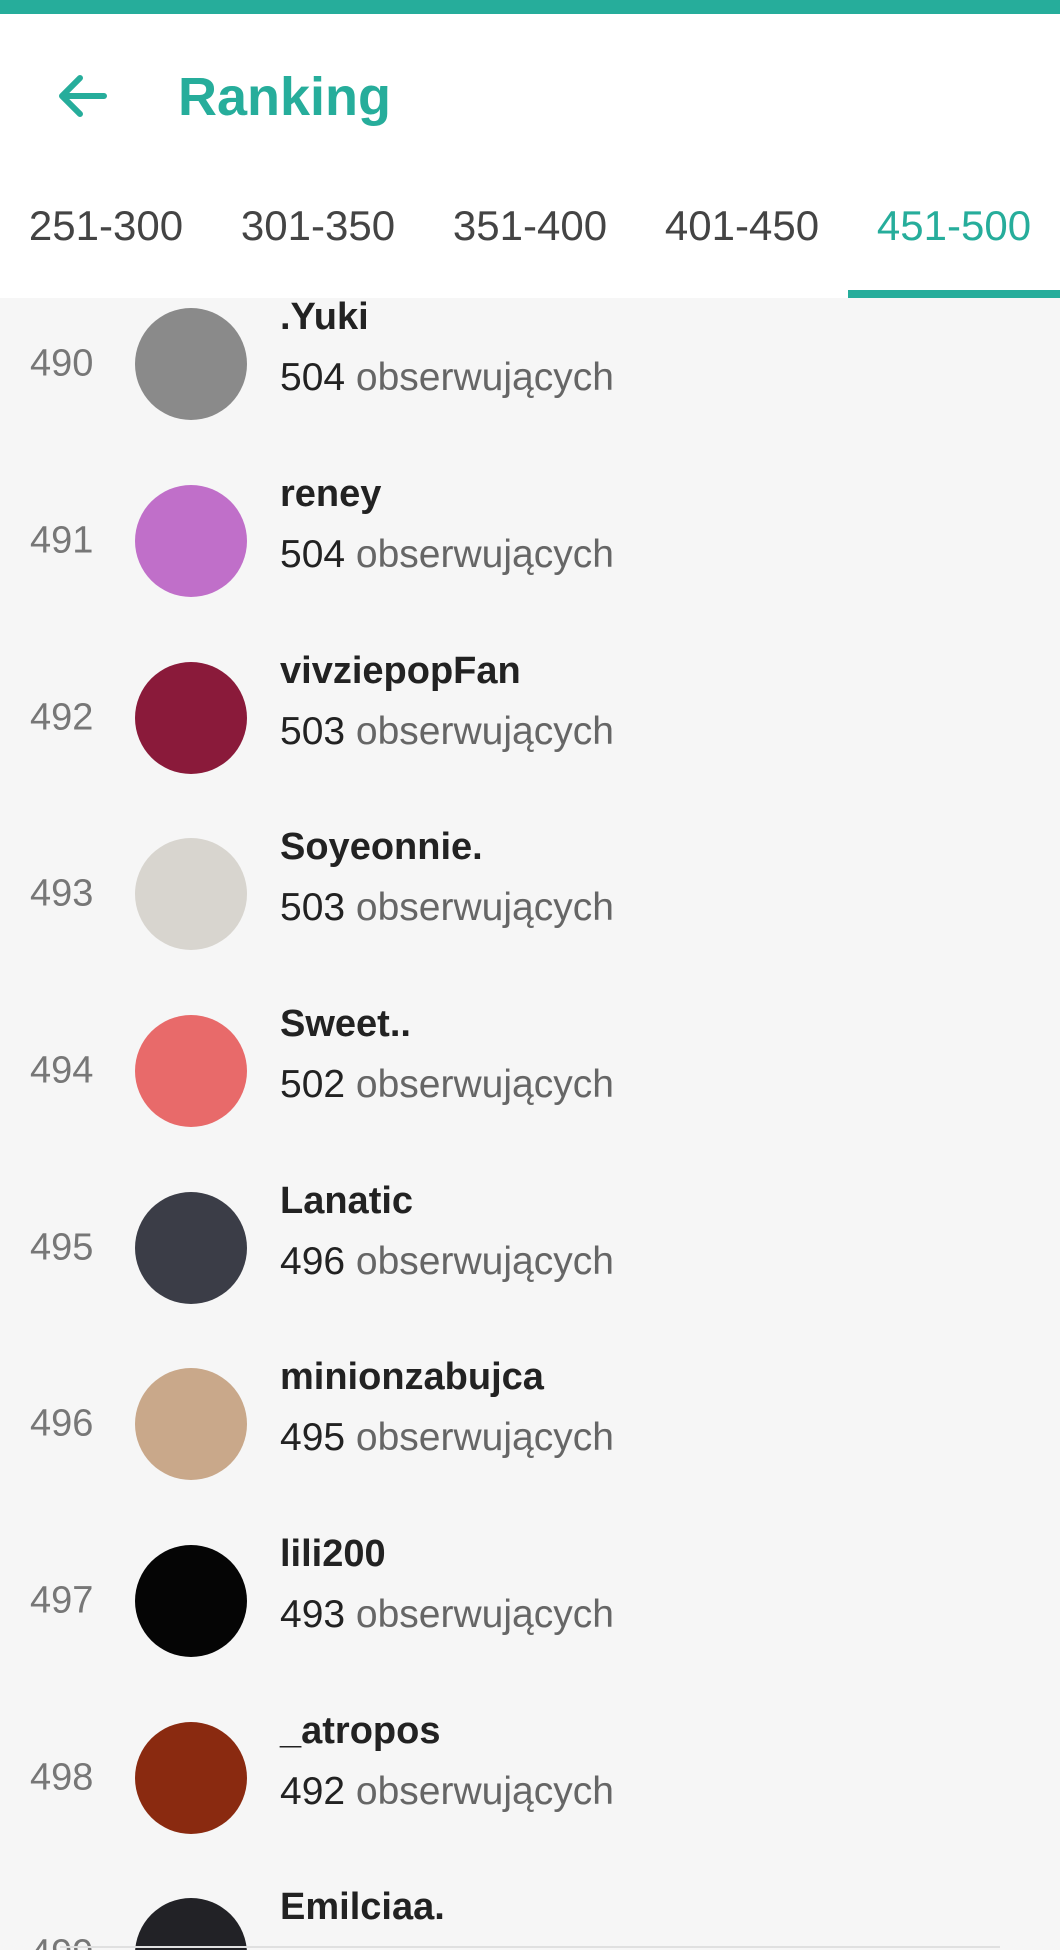 The height and width of the screenshot is (1950, 1060). Describe the element at coordinates (447, 1437) in the screenshot. I see `follower-count: 495 obserwujących` at that location.